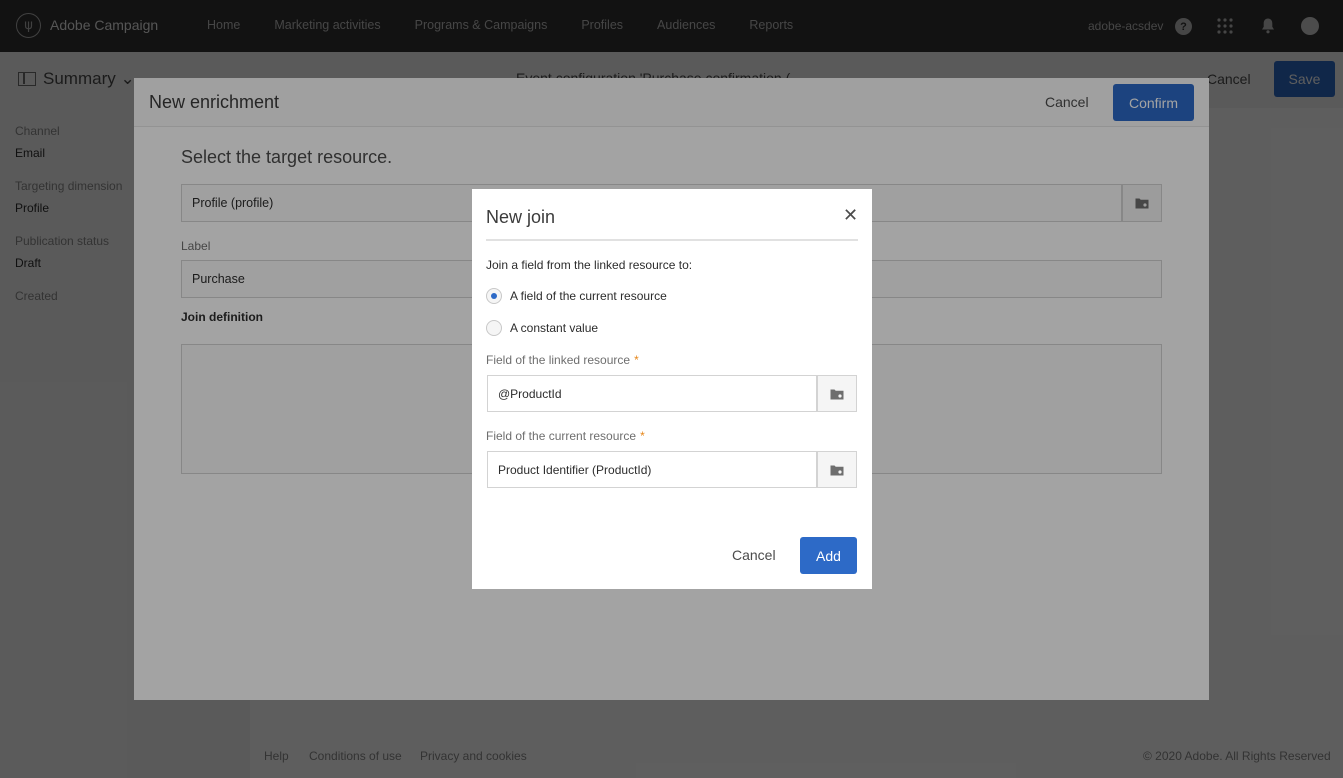 The width and height of the screenshot is (1343, 778). Describe the element at coordinates (828, 555) in the screenshot. I see `add-button: Add` at that location.